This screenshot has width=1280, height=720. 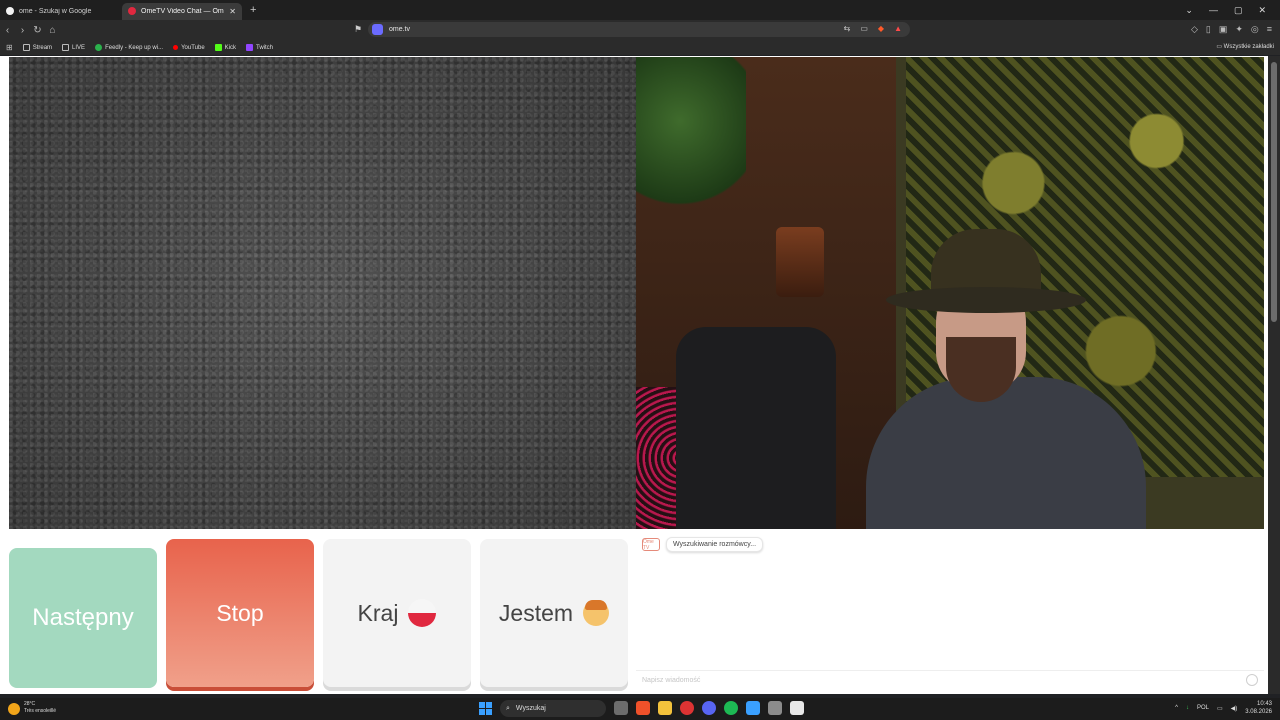 I want to click on bookmark-stream: Stream, so click(x=37, y=47).